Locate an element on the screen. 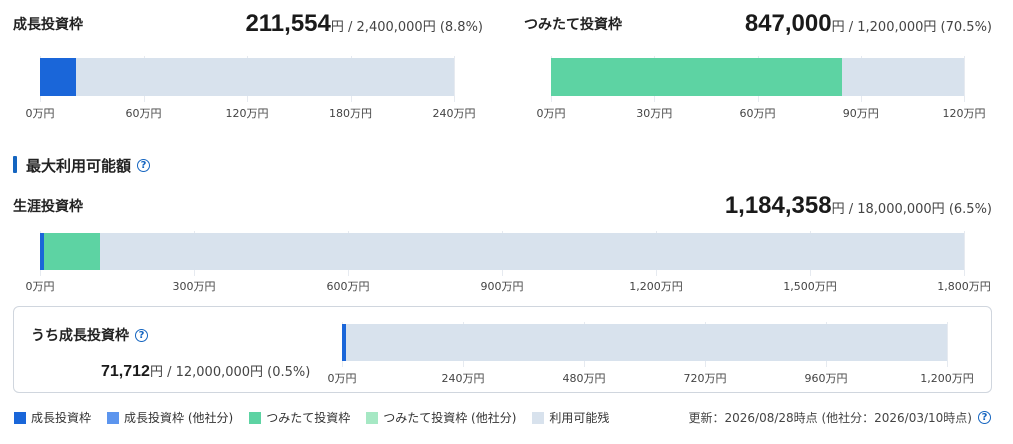 The height and width of the screenshot is (444, 1013). lifetime-tick-label: 300万円 is located at coordinates (194, 286).